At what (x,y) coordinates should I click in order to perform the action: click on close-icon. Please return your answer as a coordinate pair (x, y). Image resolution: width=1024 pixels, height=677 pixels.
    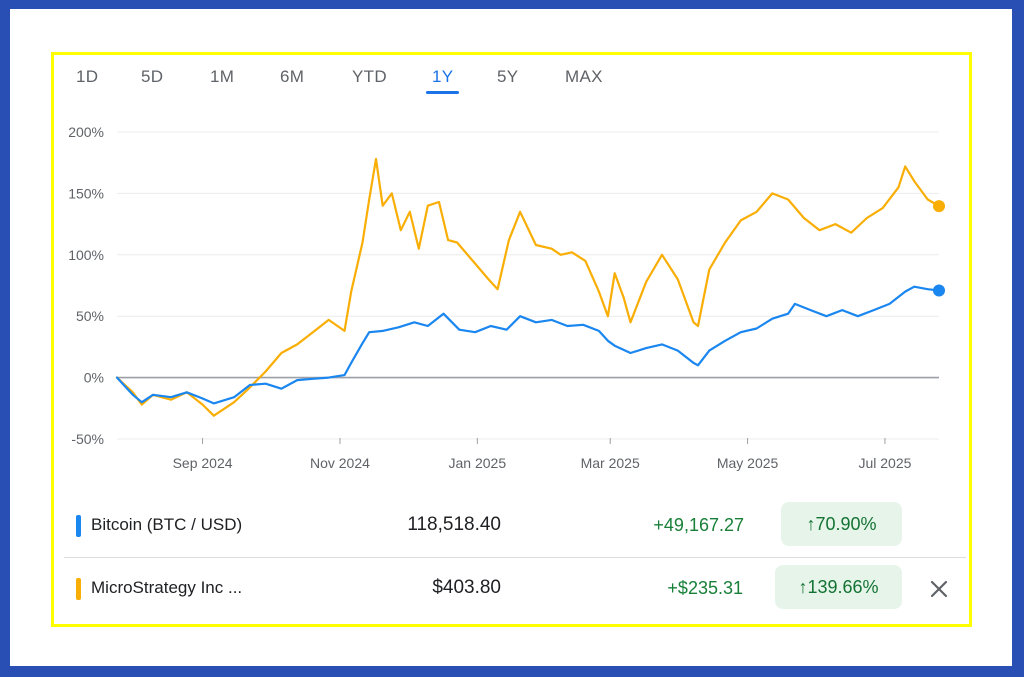
    Looking at the image, I should click on (939, 589).